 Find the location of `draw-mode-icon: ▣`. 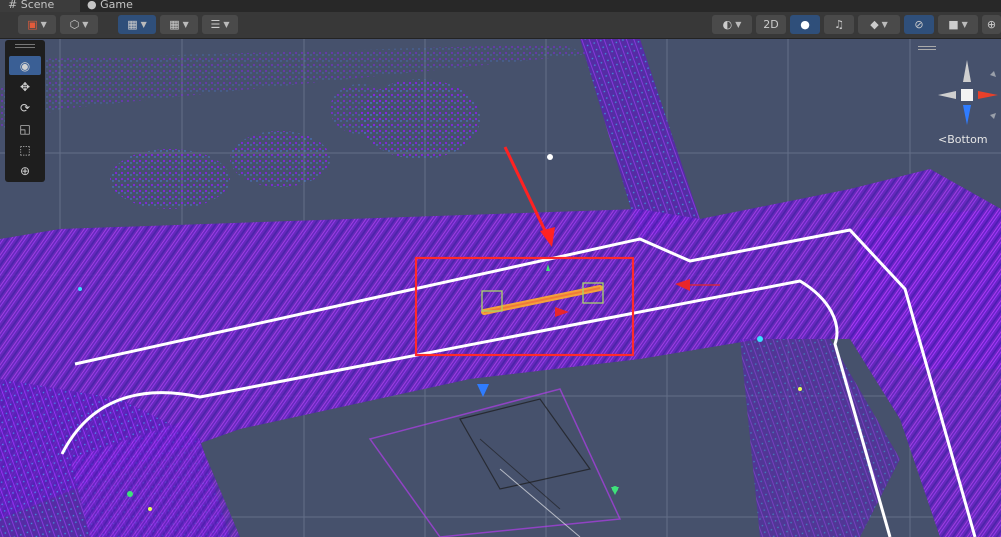

draw-mode-icon: ▣ is located at coordinates (32, 24).